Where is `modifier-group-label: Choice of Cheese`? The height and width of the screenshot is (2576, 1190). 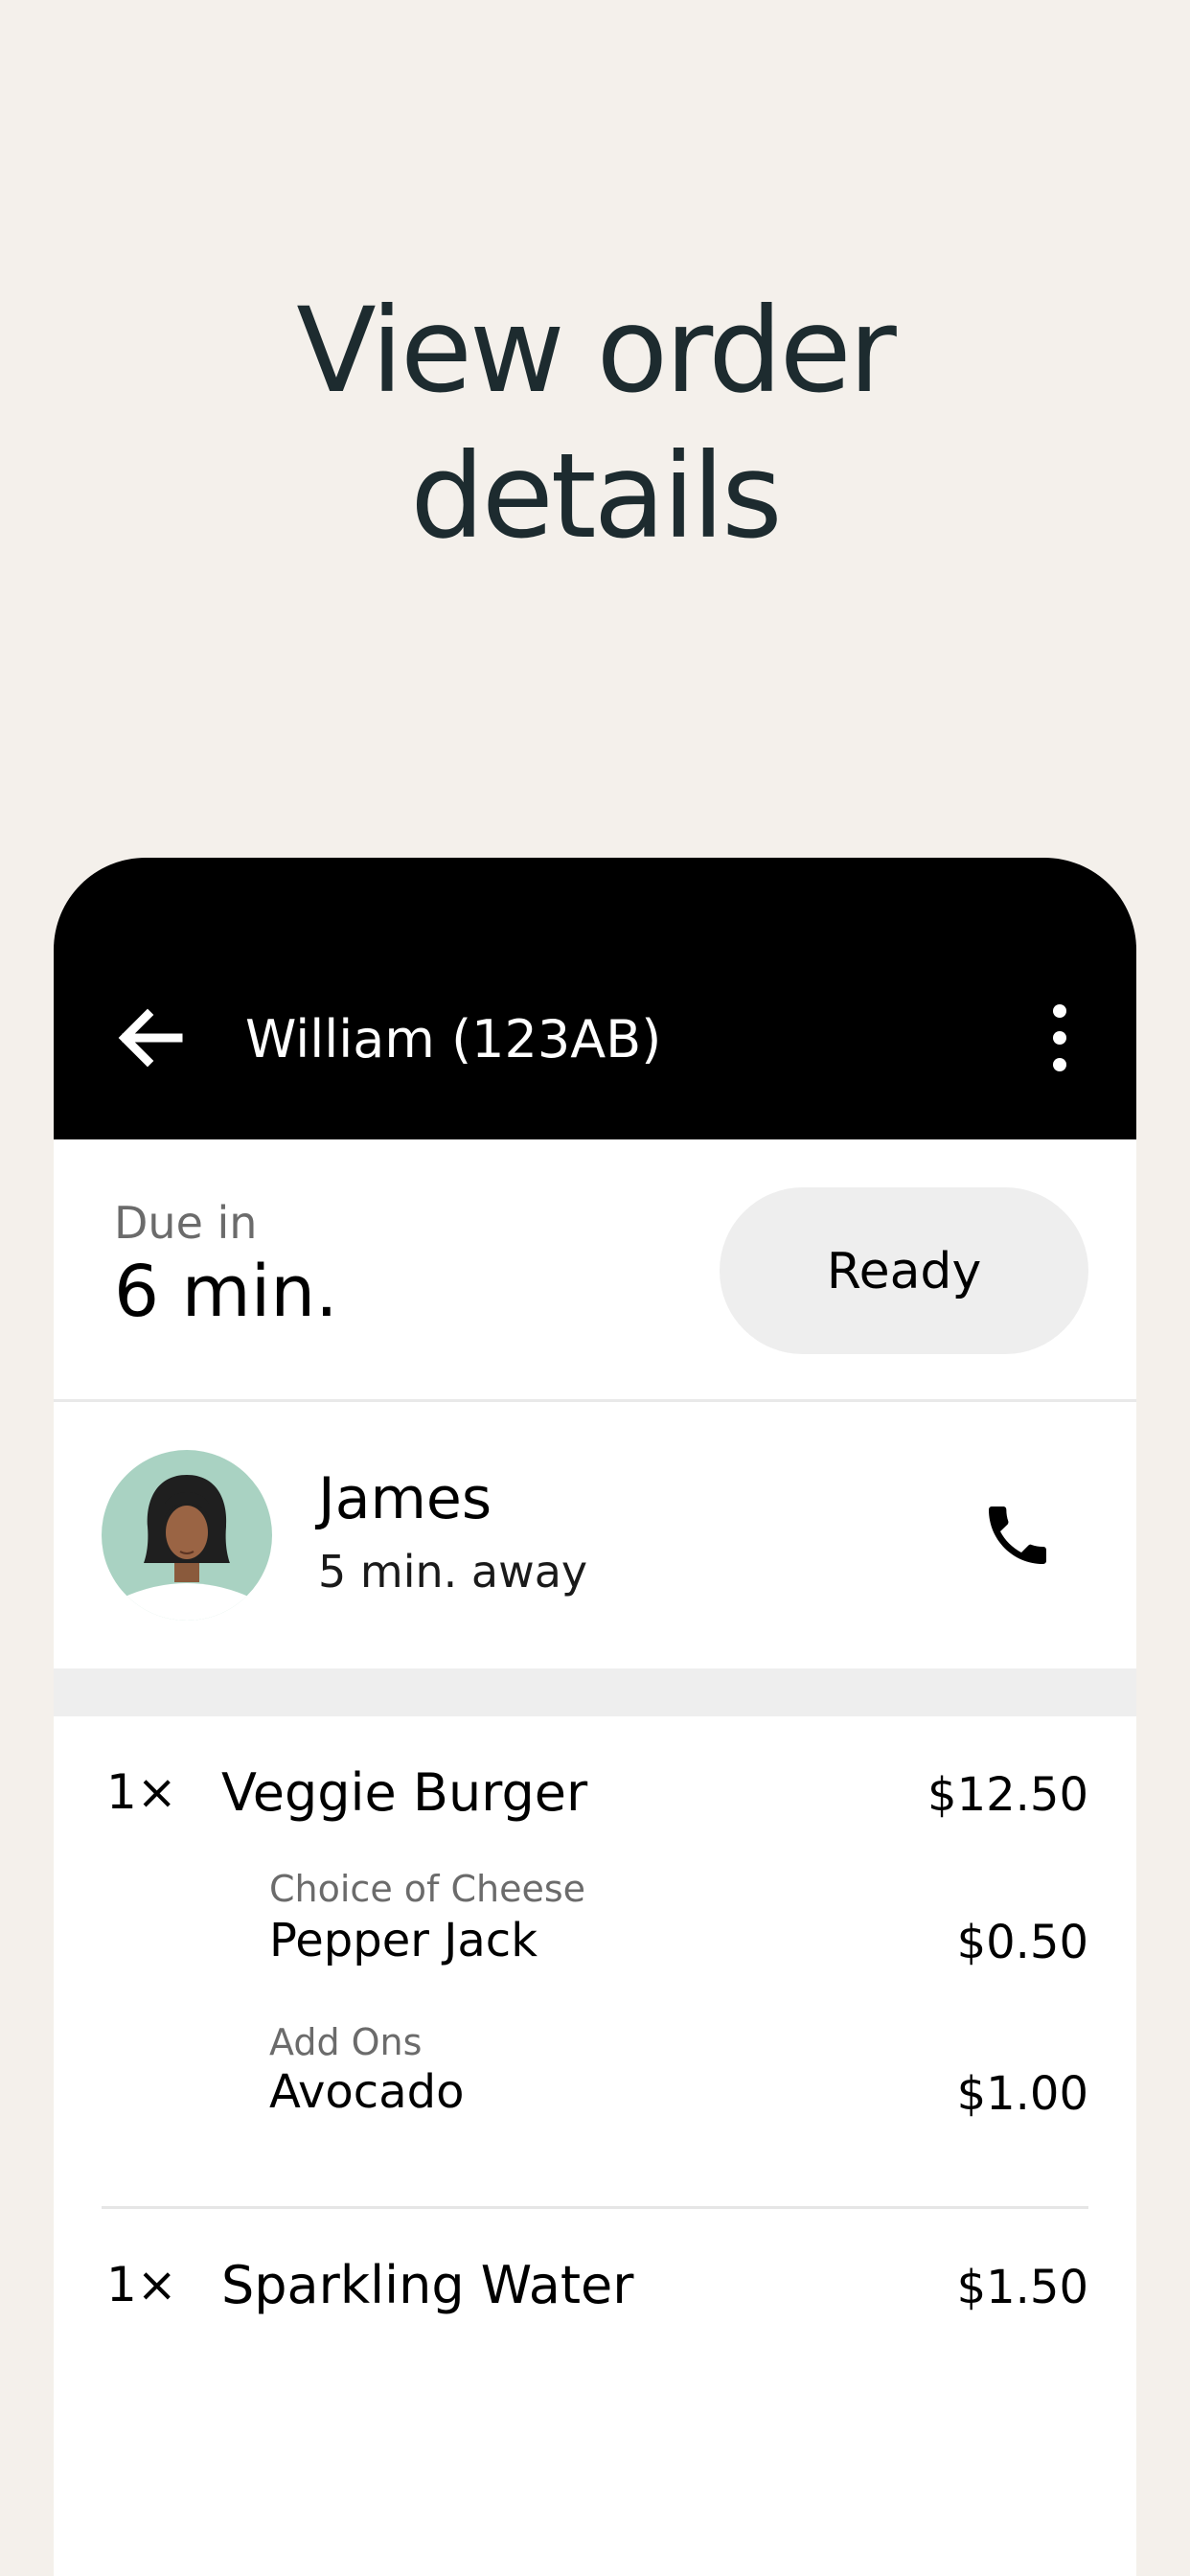
modifier-group-label: Choice of Cheese is located at coordinates (428, 1889).